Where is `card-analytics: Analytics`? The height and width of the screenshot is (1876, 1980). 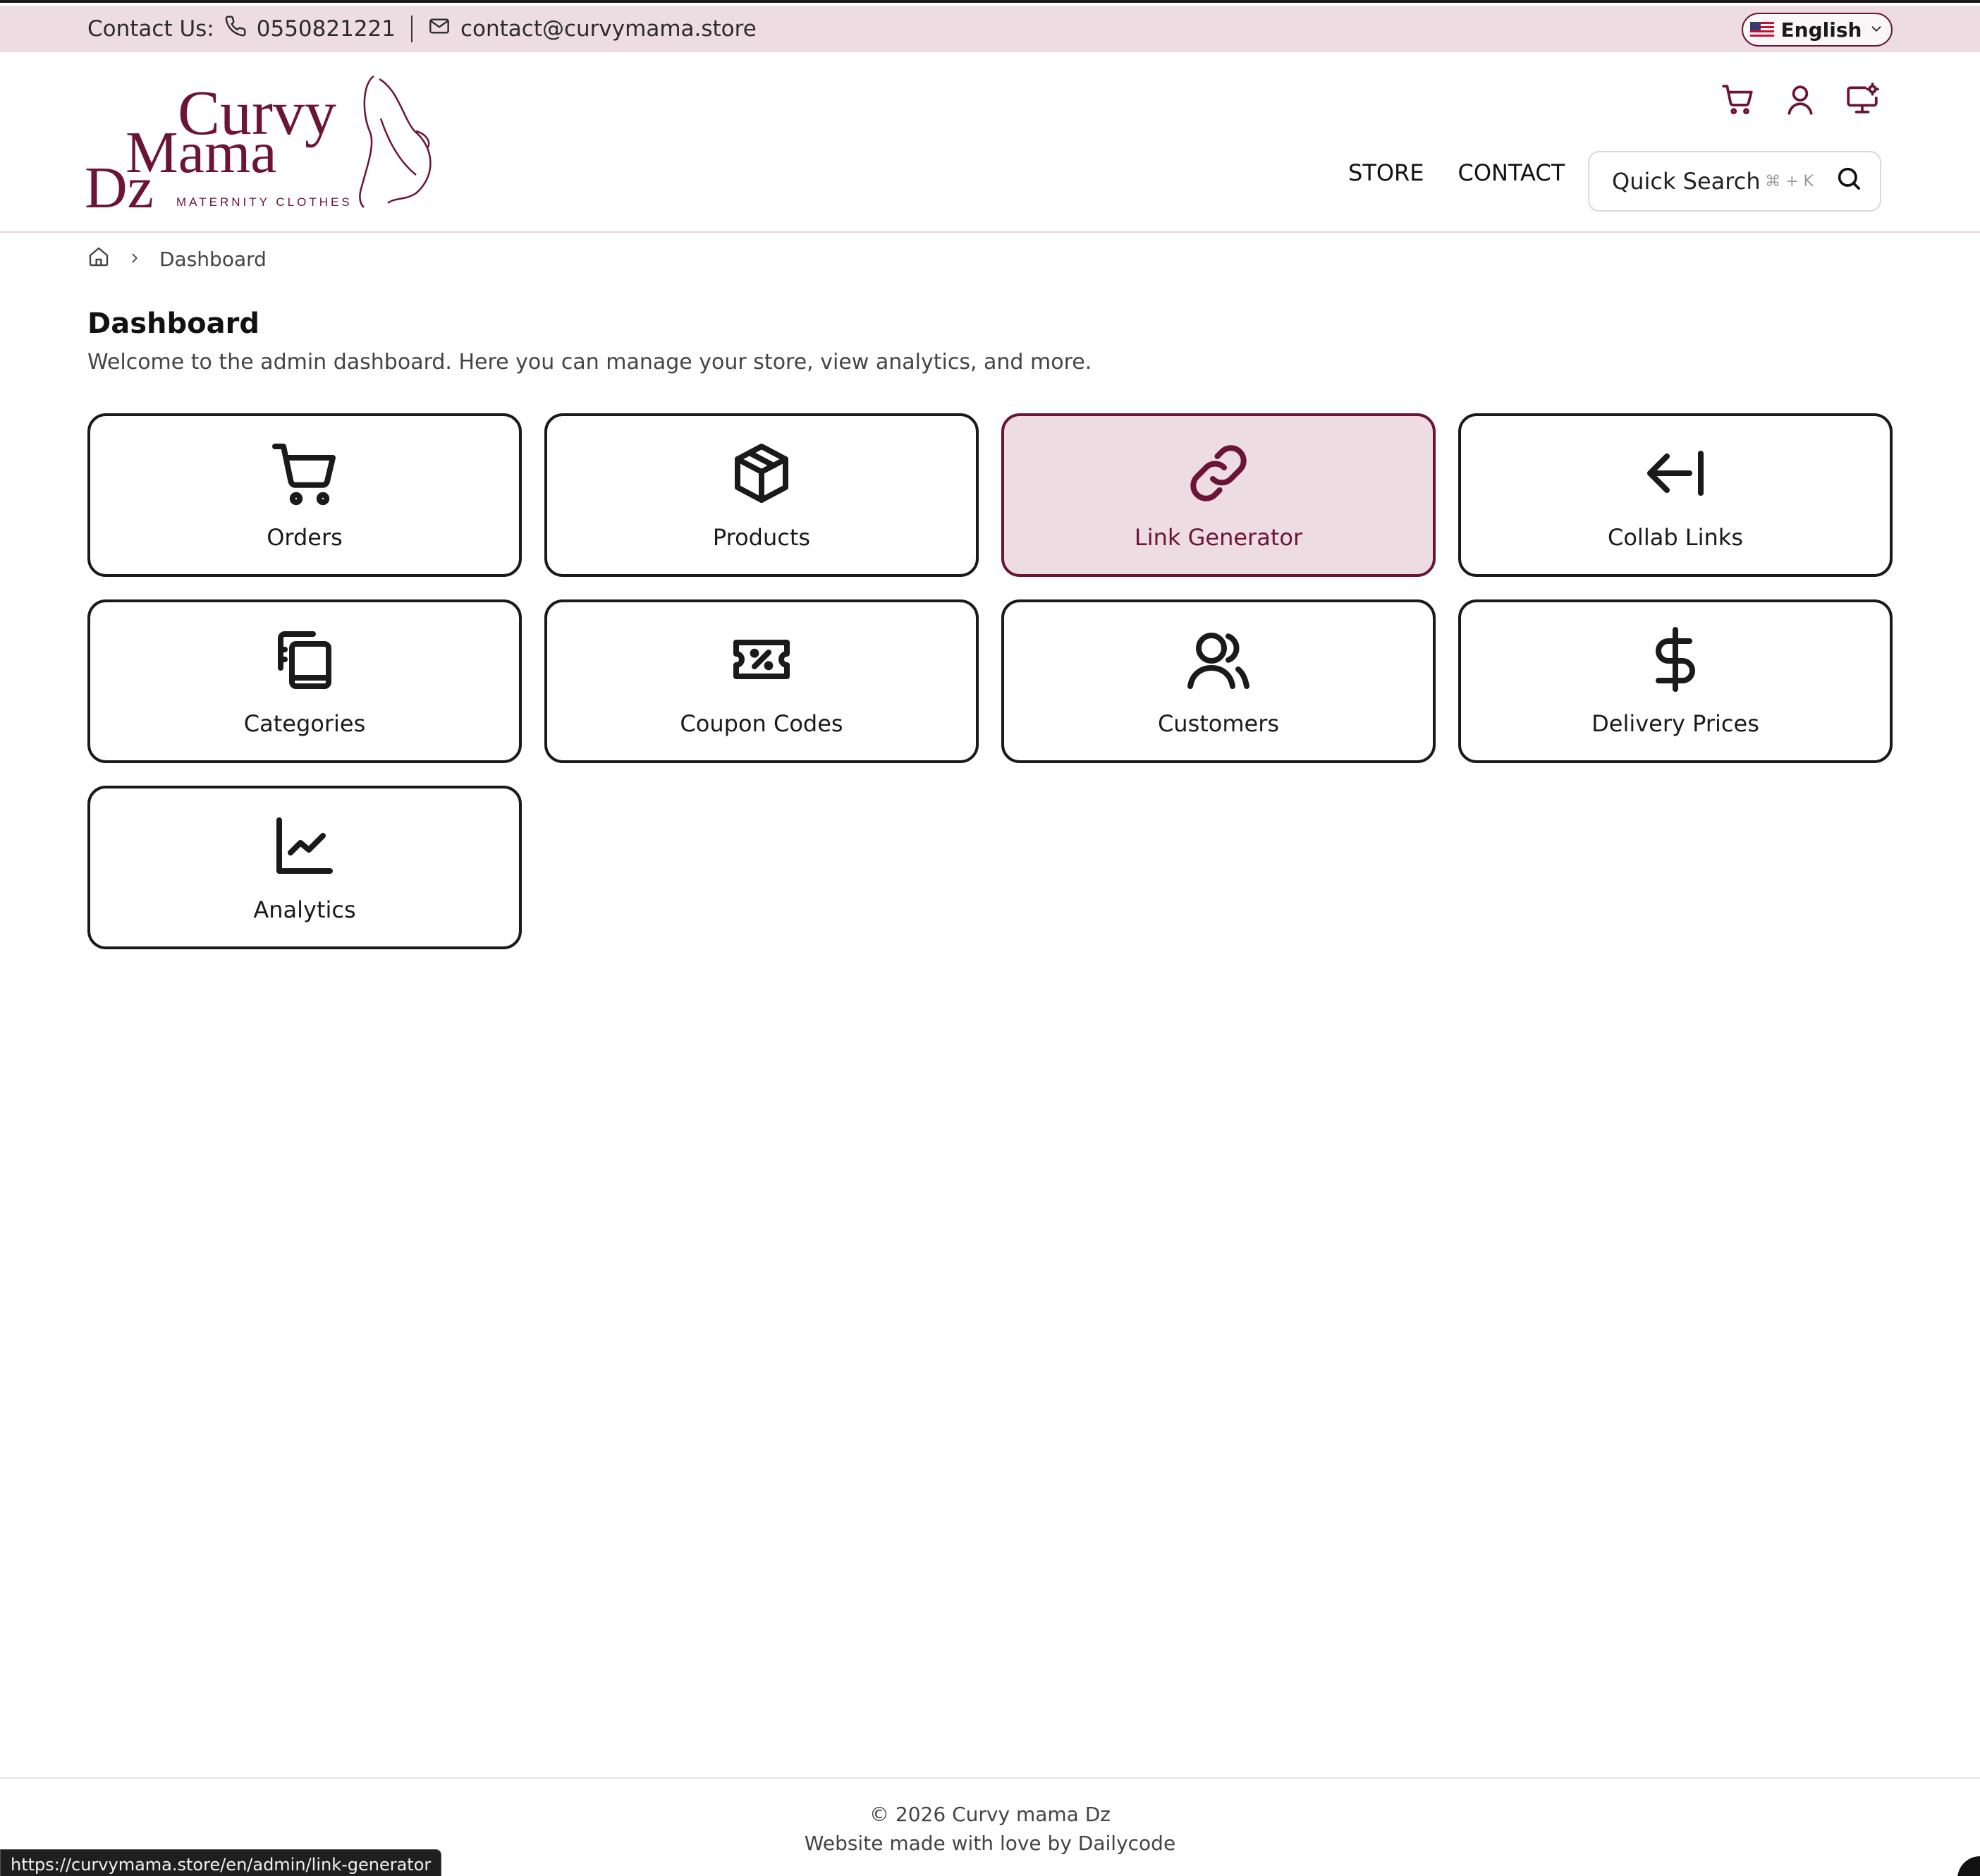
card-analytics: Analytics is located at coordinates (305, 867).